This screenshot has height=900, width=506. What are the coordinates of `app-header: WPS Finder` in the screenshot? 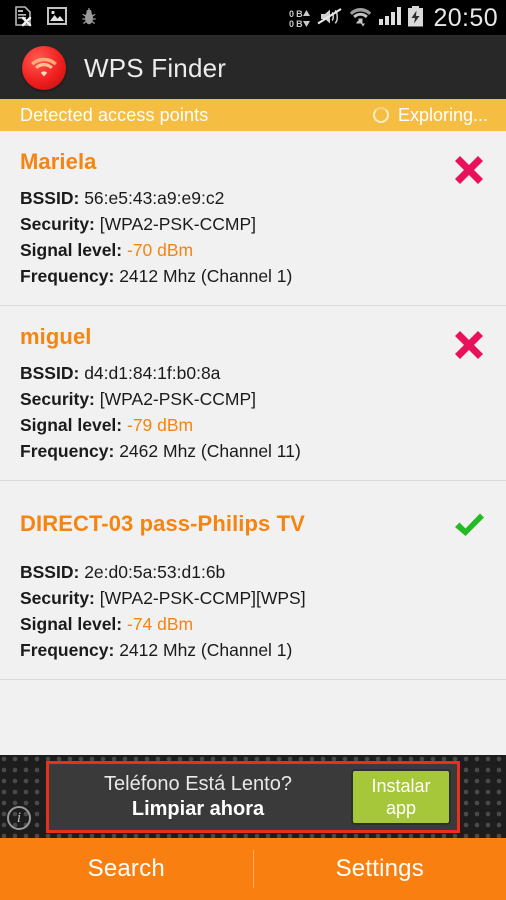 It's located at (253, 68).